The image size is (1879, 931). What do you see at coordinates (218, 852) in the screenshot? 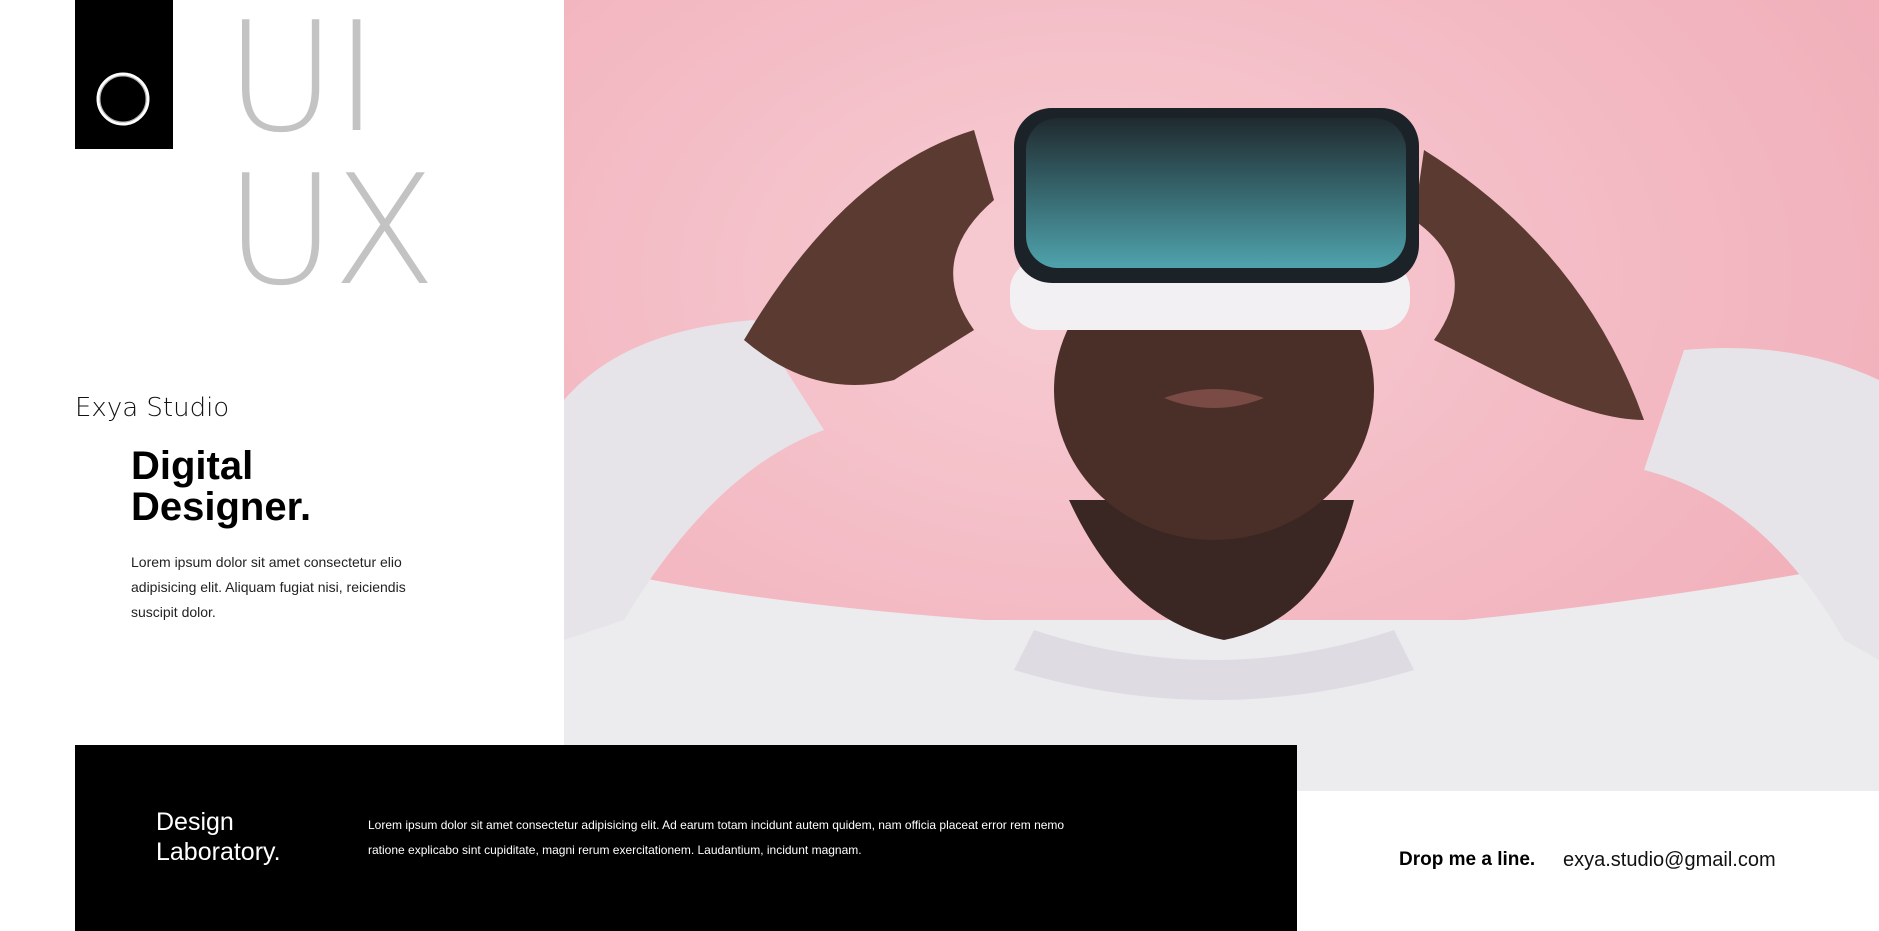
I see `band-title-line2: Laboratory.` at bounding box center [218, 852].